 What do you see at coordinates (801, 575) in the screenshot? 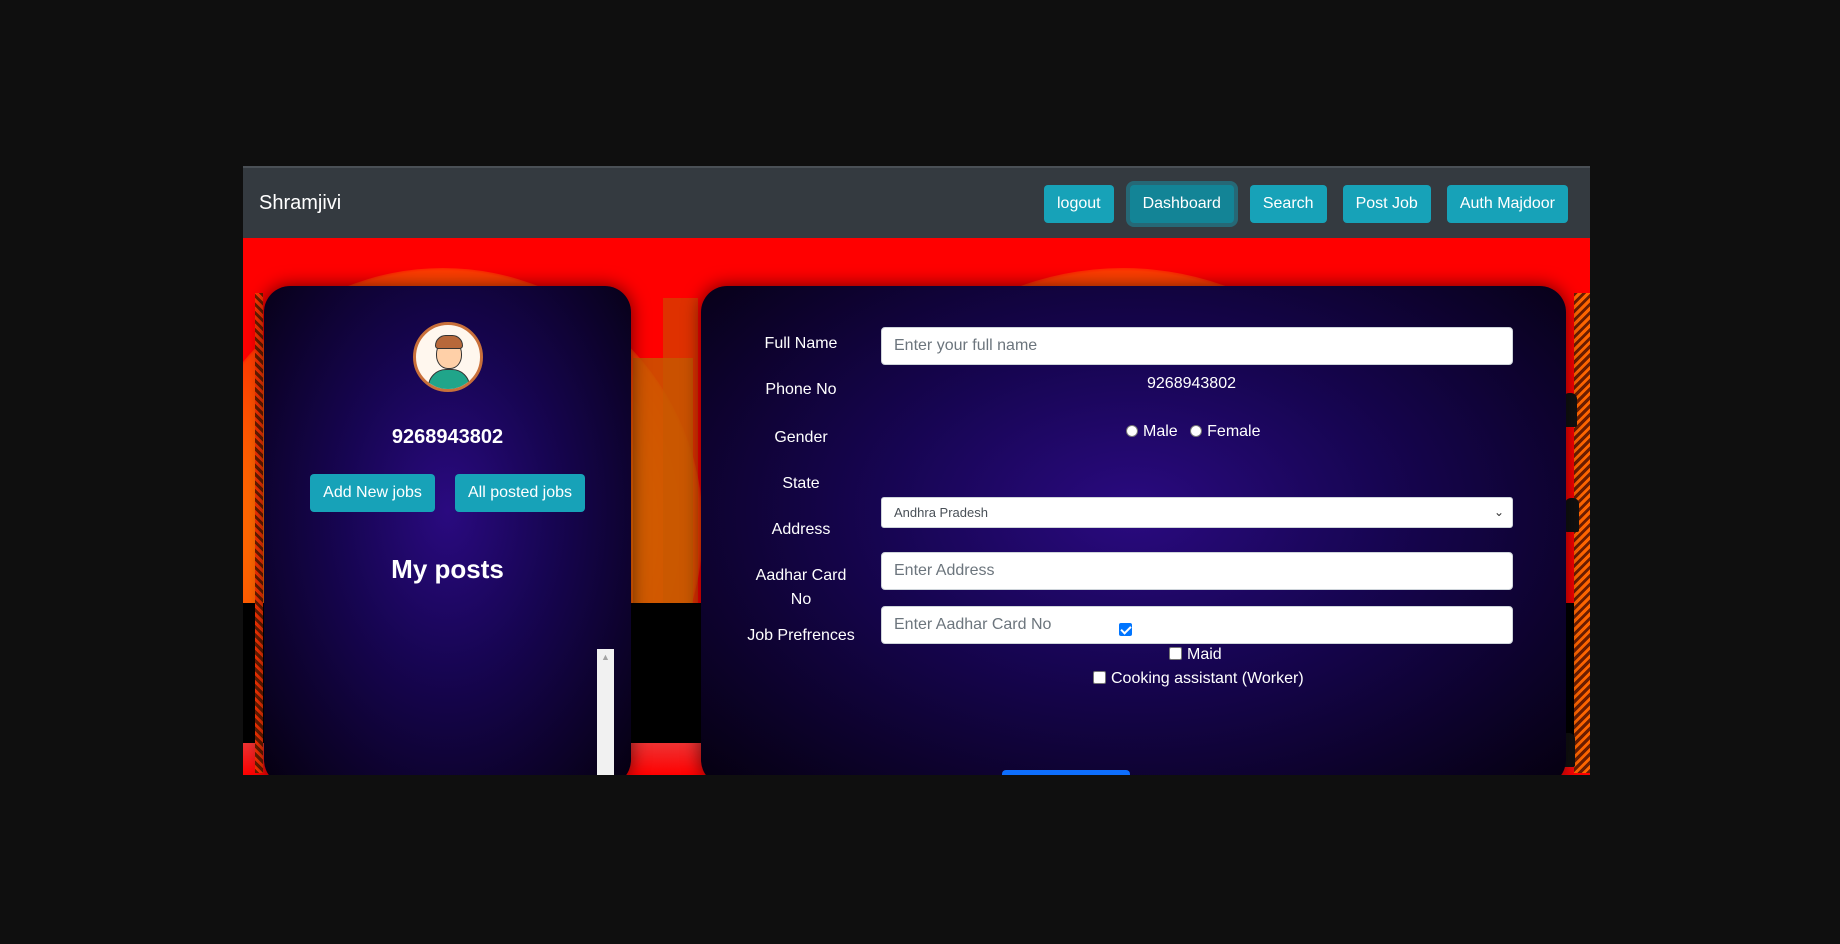
I see `aadhar-label-line1: Aadhar Card` at bounding box center [801, 575].